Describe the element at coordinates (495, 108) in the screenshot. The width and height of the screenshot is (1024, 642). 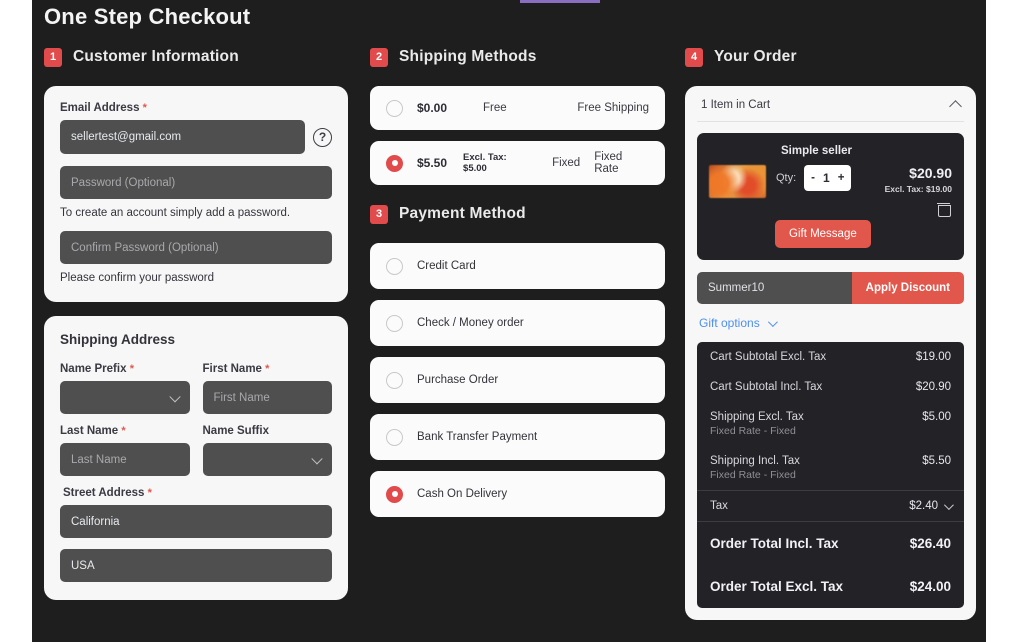
I see `shipping-method-name: Free` at that location.